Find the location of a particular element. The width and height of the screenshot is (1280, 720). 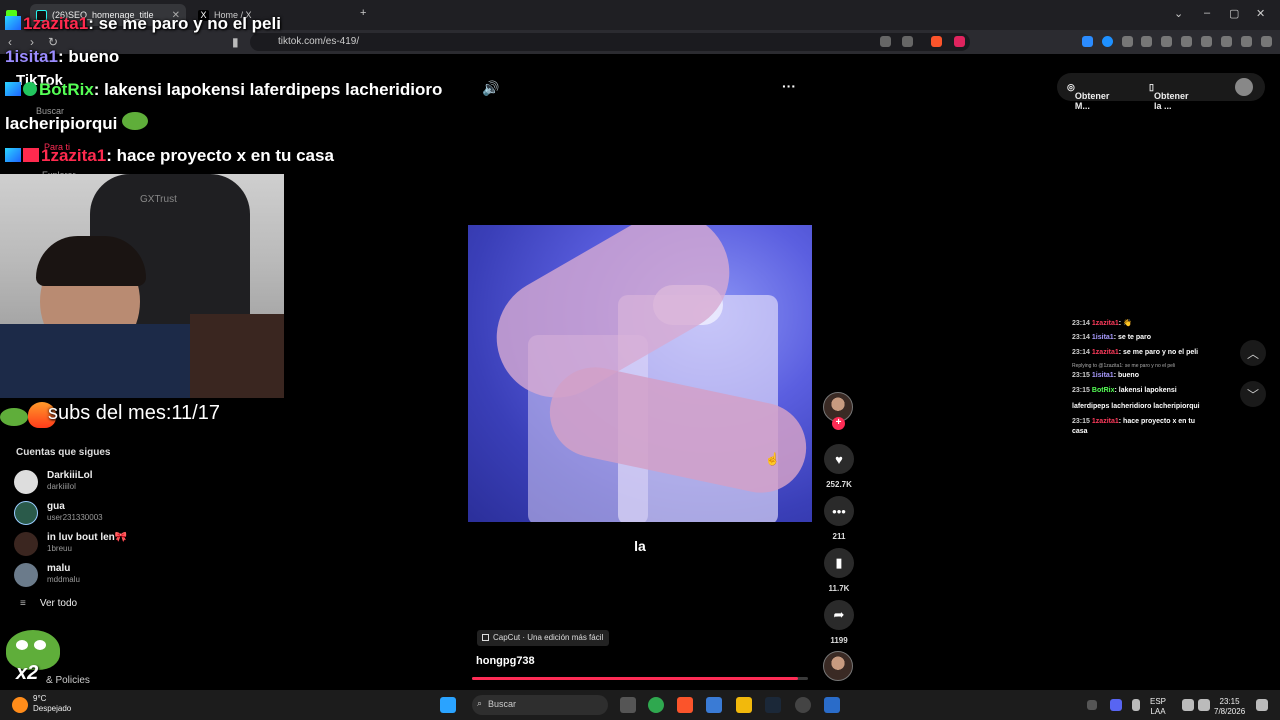

comment-icon: ••• is located at coordinates (839, 511).